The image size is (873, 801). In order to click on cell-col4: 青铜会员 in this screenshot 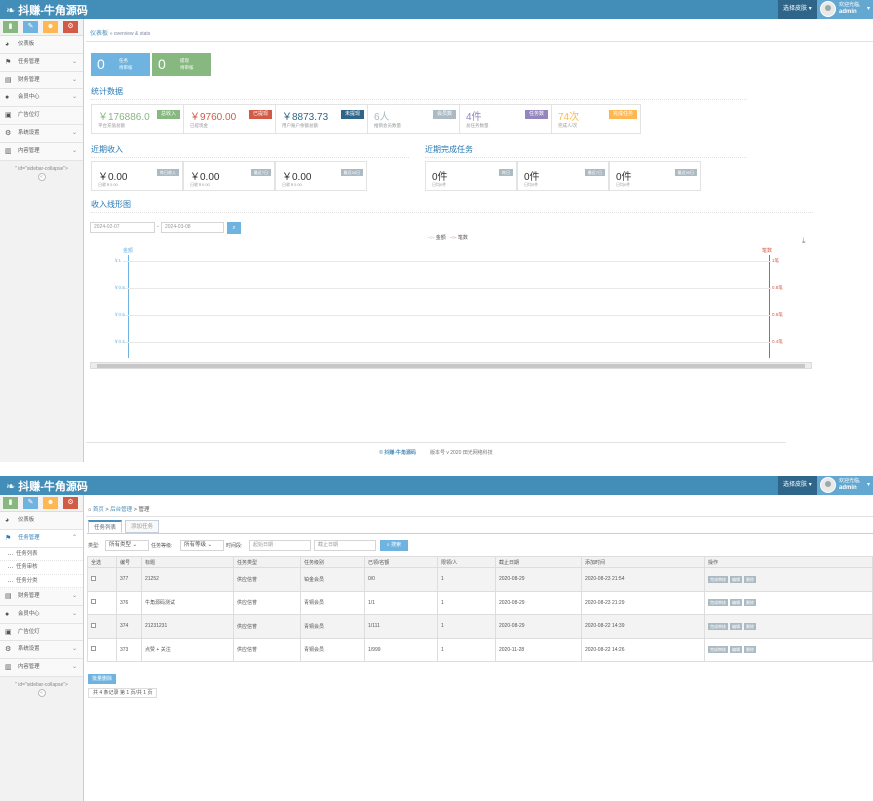, I will do `click(332, 626)`.